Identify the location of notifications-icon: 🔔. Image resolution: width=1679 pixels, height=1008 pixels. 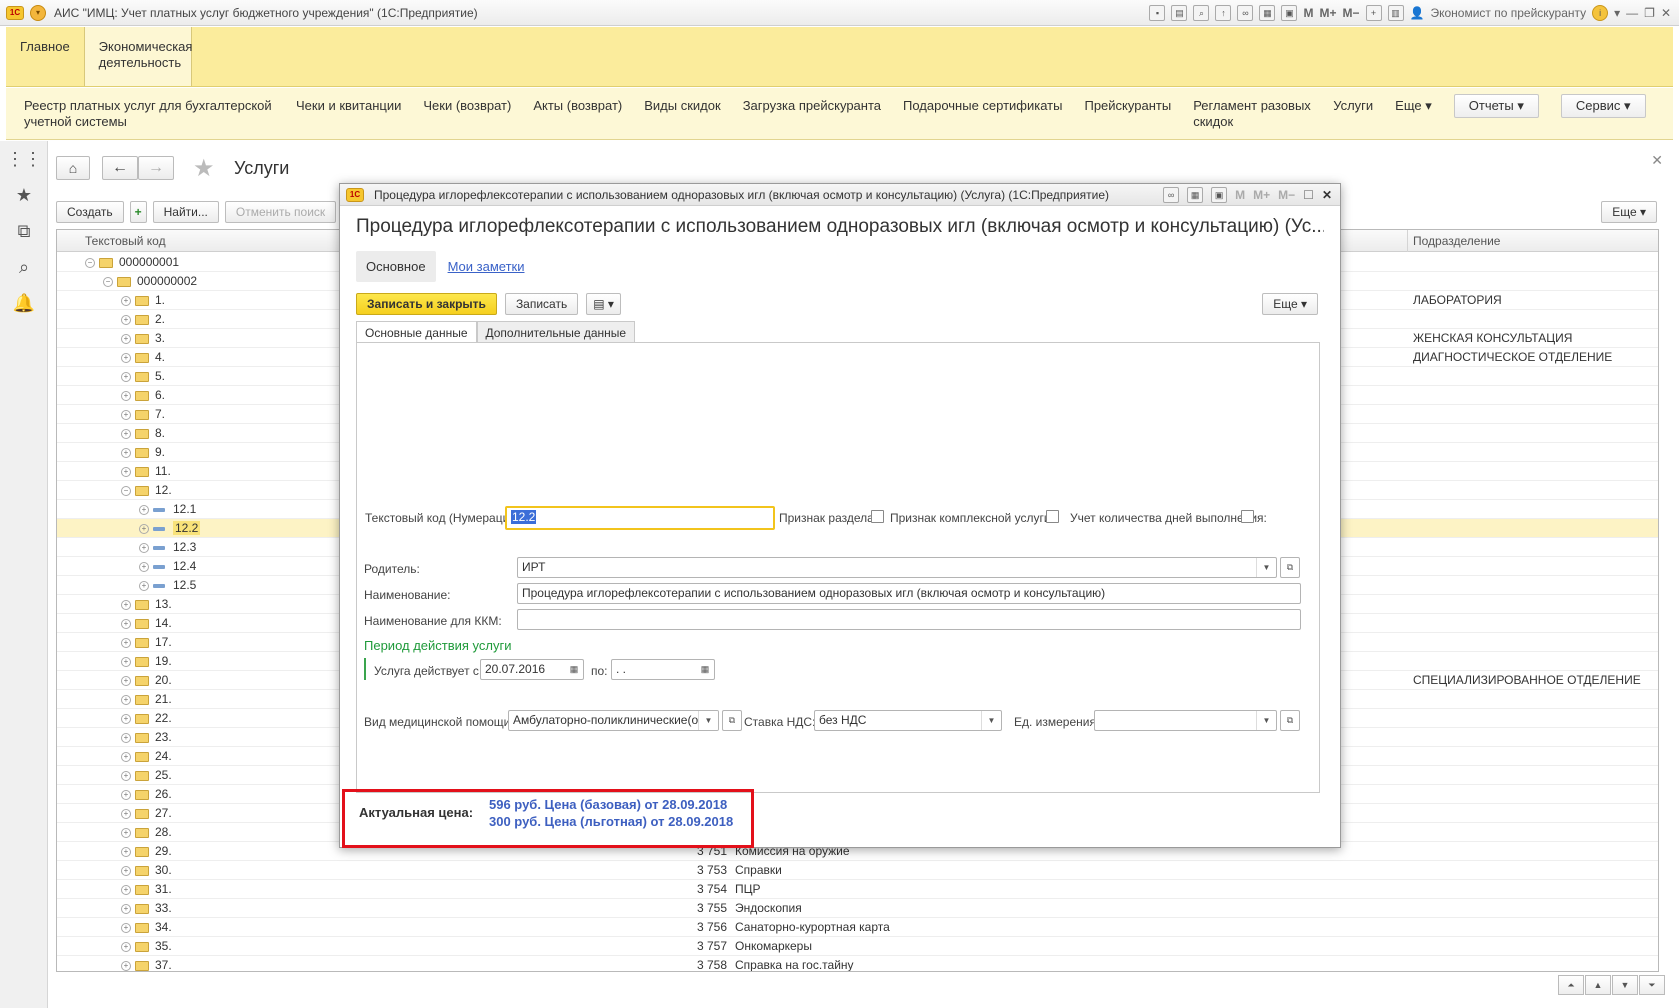
(24, 303).